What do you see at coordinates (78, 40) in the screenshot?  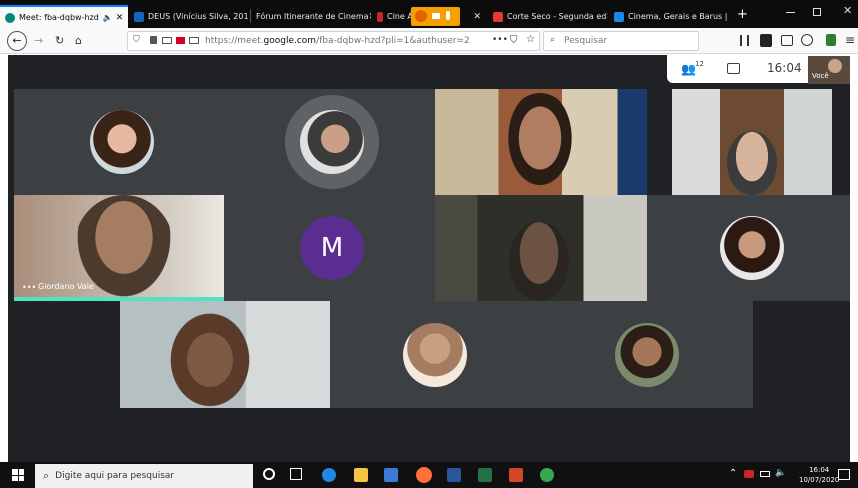 I see `home-icon: ⌂` at bounding box center [78, 40].